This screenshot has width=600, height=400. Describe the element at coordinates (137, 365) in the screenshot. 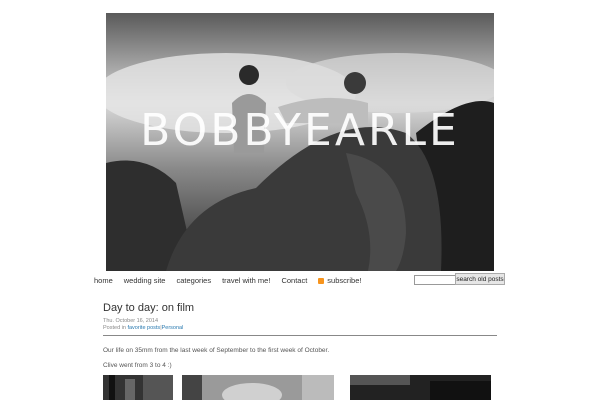

I see `post-paragraph: Clive went from 3 to 4 :)` at that location.